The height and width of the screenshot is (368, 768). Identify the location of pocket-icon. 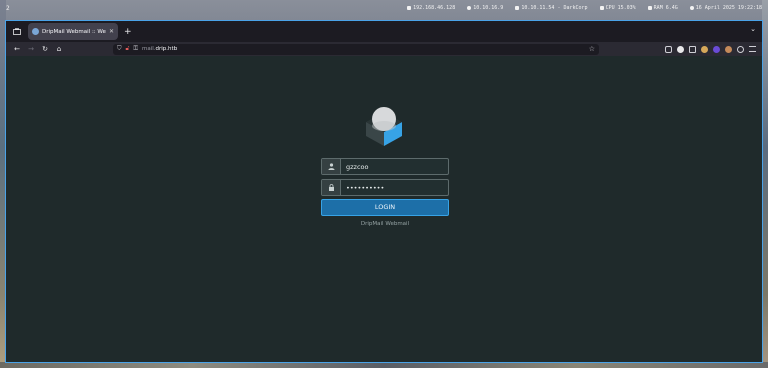
(668, 49).